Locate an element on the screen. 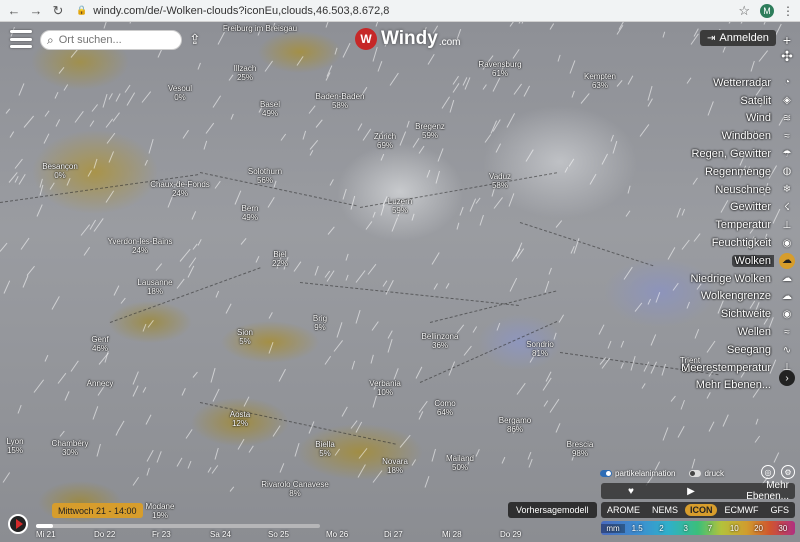 This screenshot has width=800, height=542. layer-item-seegang: Seegang is located at coordinates (694, 350).